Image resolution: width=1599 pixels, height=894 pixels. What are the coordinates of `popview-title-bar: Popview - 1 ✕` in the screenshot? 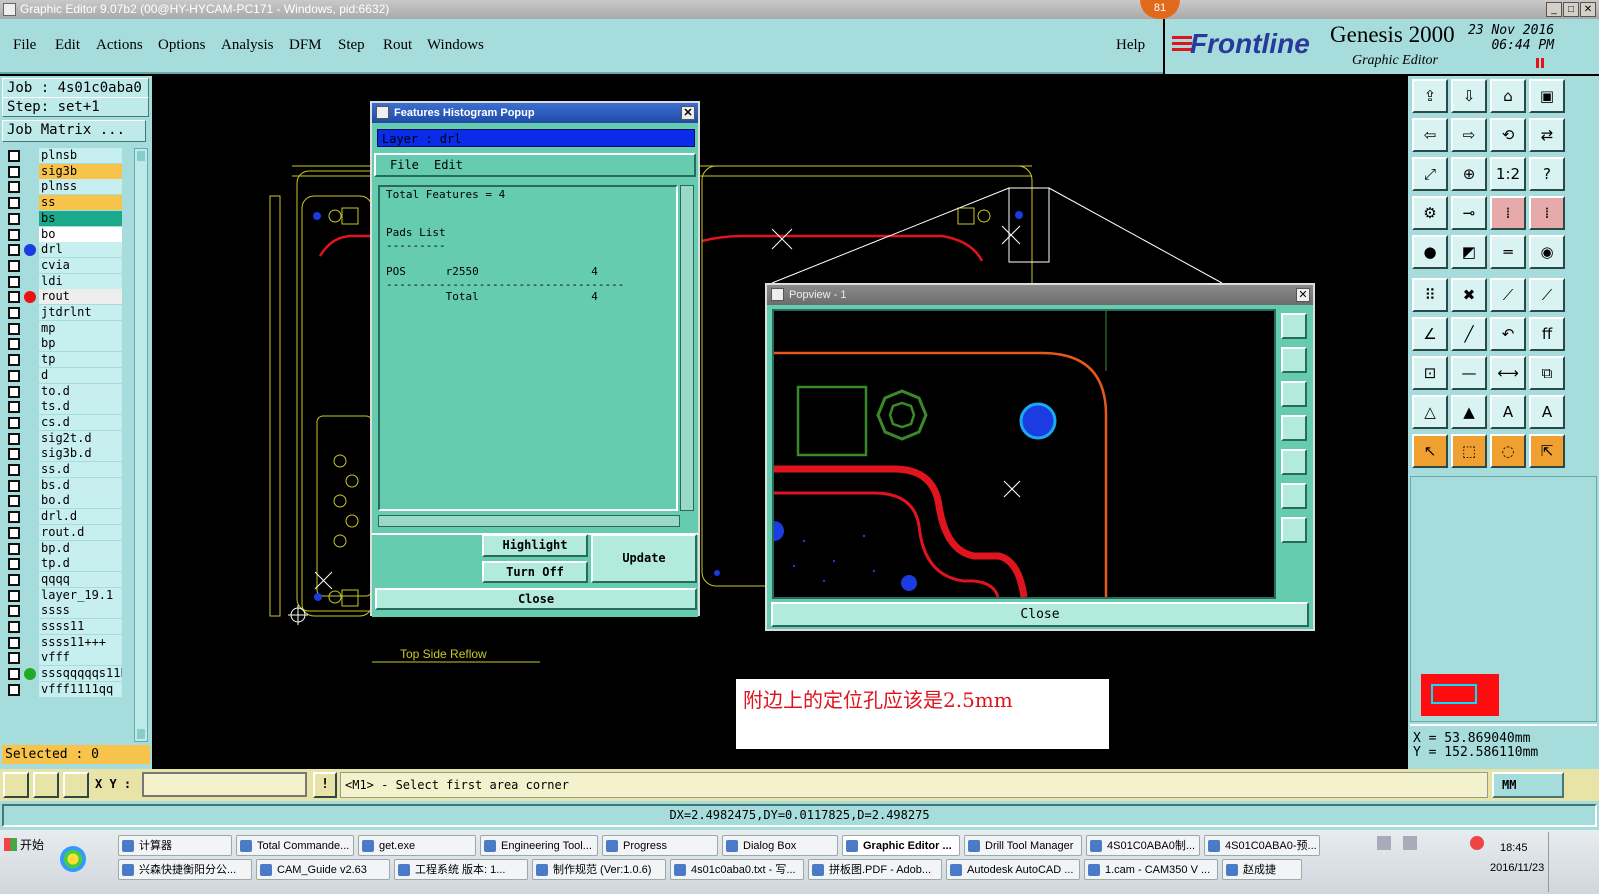 It's located at (1040, 295).